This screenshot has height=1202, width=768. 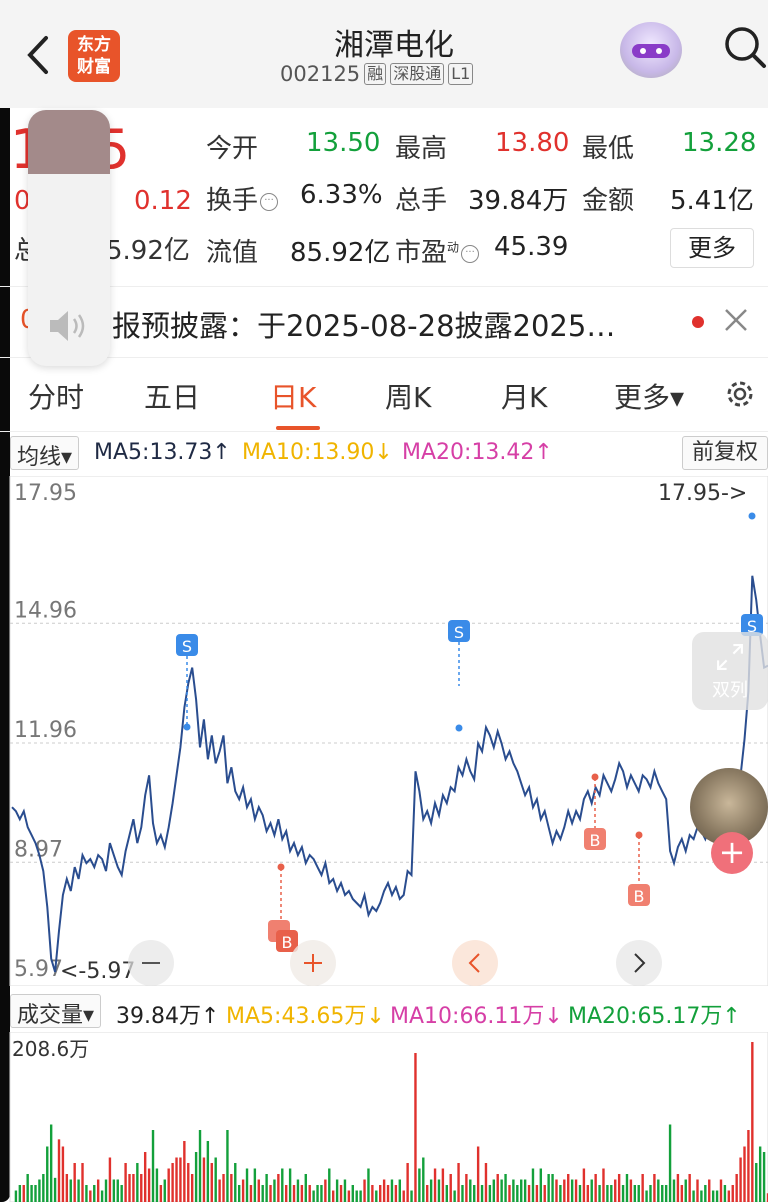 I want to click on float-cap-label: 流值, so click(x=232, y=253).